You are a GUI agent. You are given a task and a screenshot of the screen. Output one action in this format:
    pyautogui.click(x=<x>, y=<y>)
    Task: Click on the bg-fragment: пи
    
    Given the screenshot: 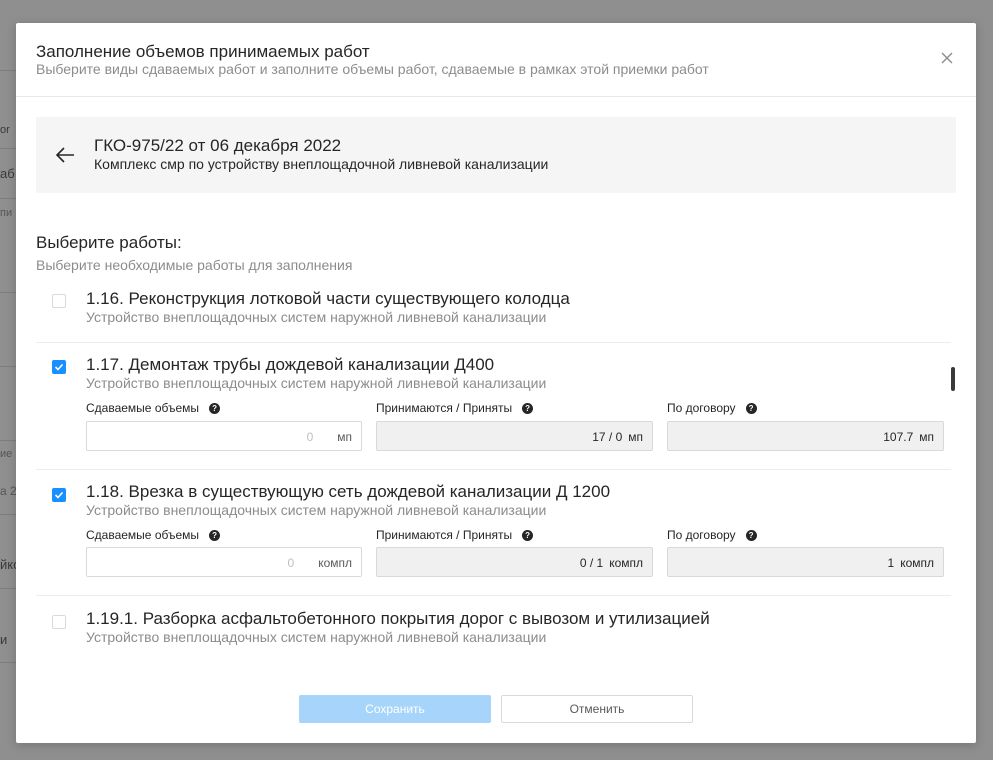 What is the action you would take?
    pyautogui.click(x=6, y=213)
    